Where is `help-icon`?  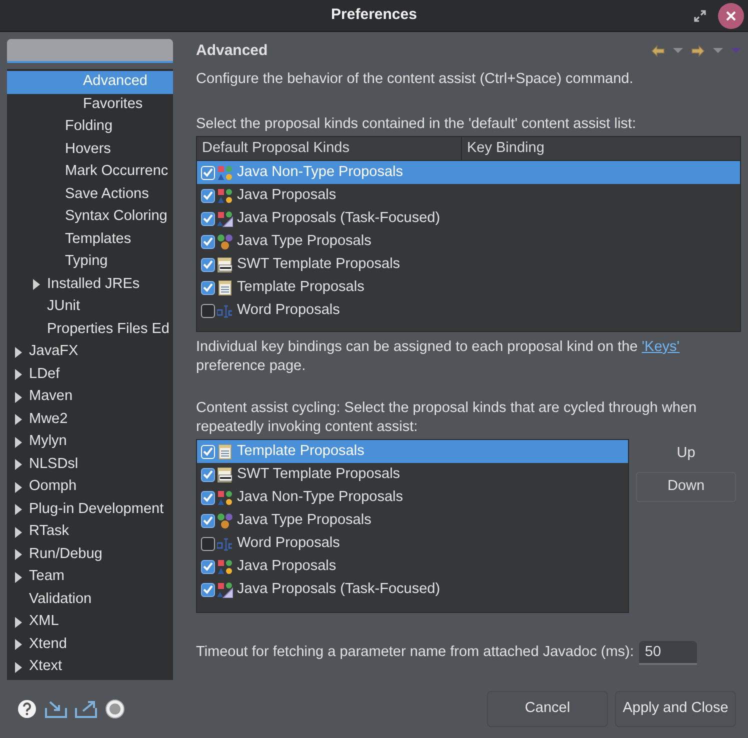
help-icon is located at coordinates (27, 709).